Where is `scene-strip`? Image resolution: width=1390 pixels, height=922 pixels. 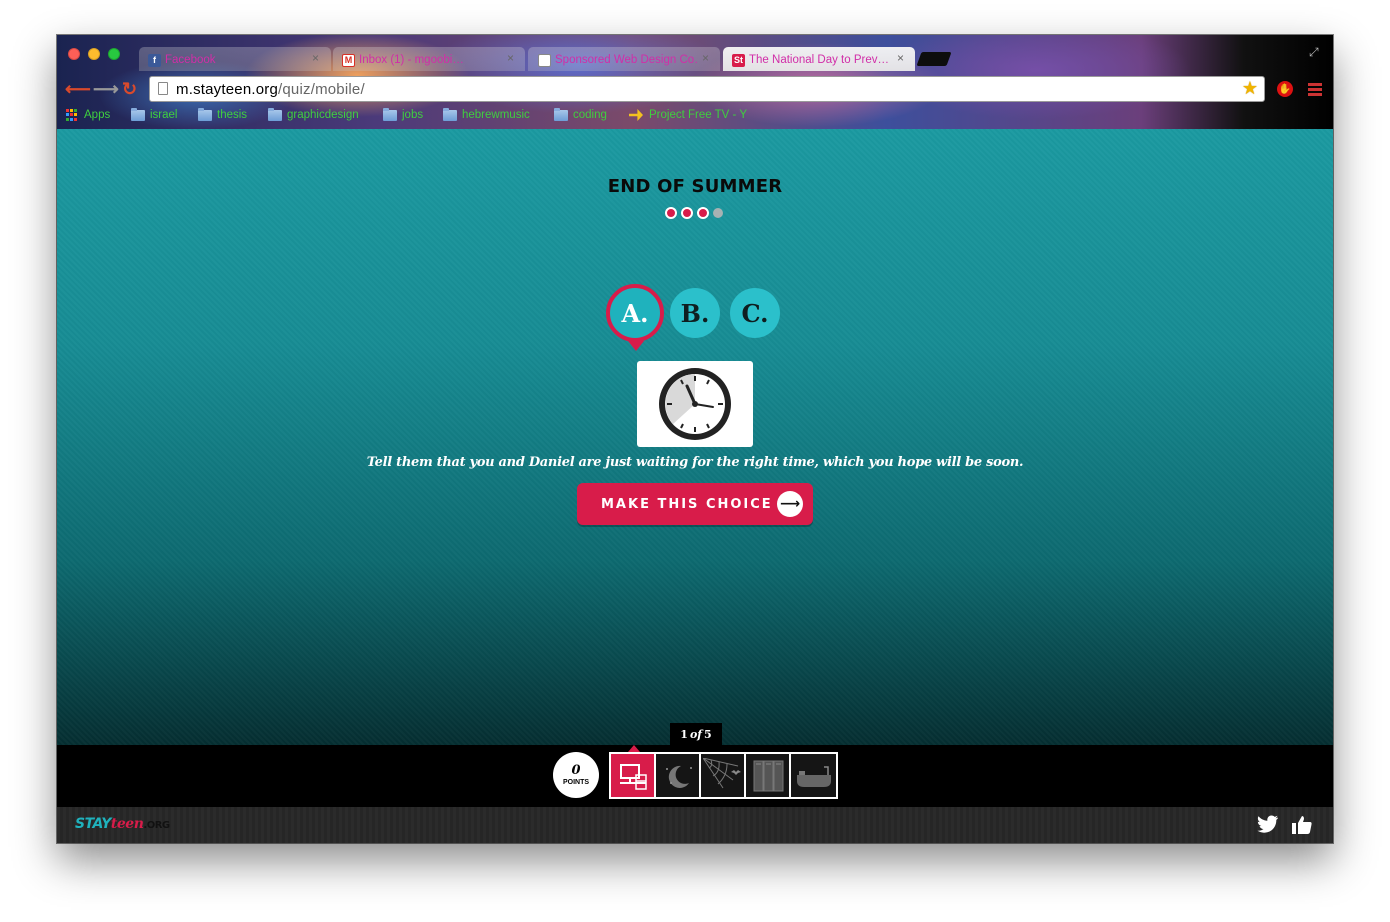
scene-strip is located at coordinates (723, 772).